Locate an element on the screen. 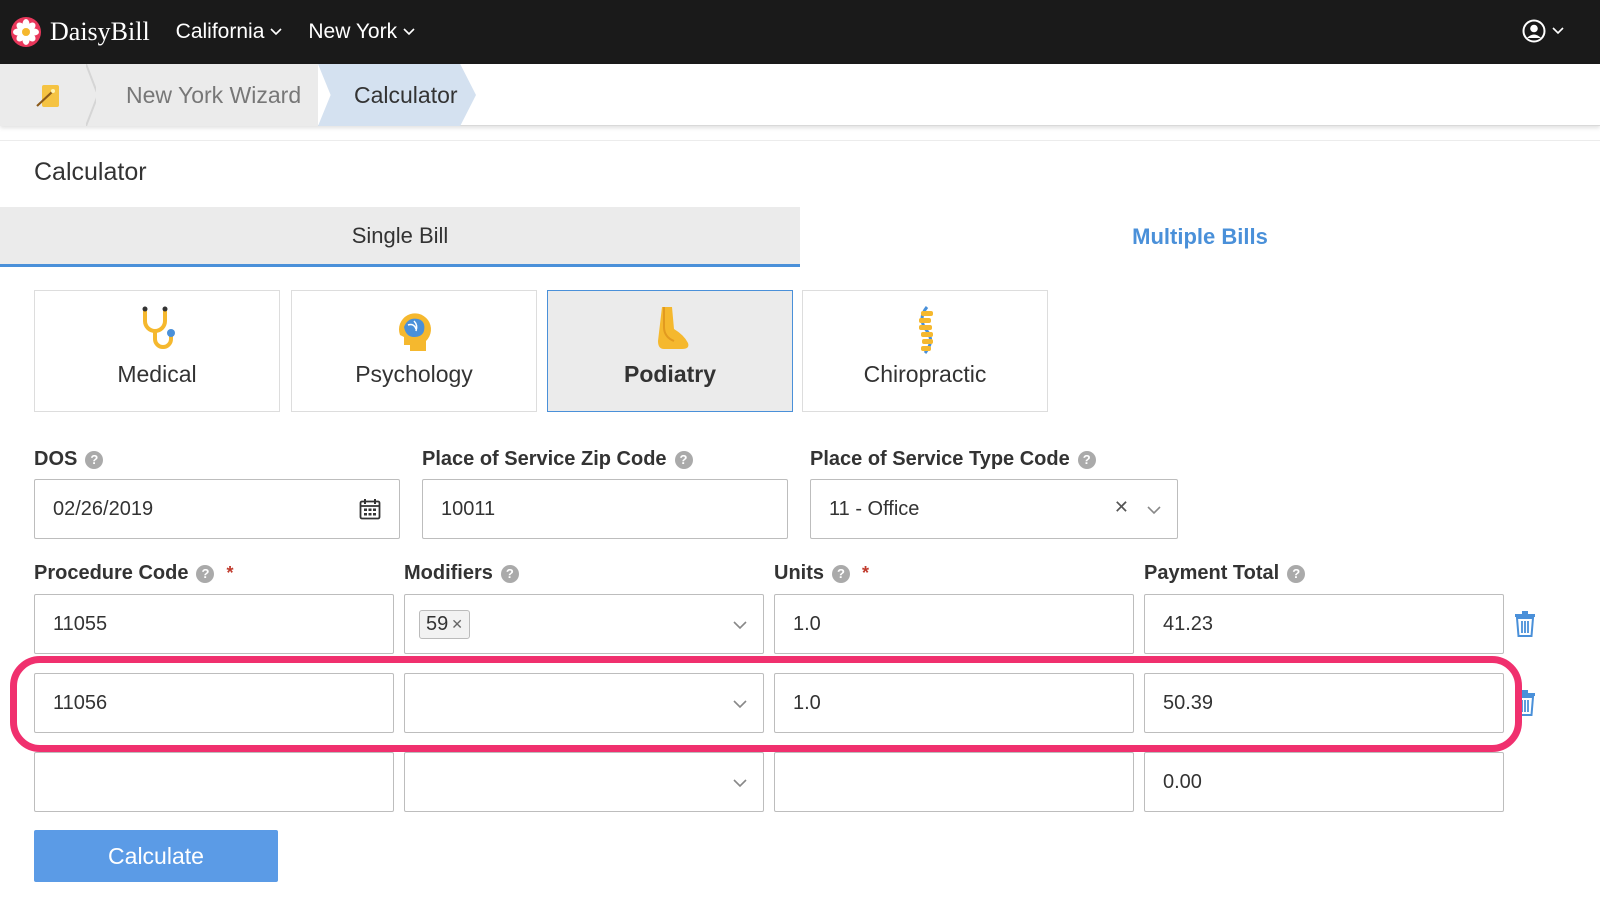  remove-tag-icon: ✕ is located at coordinates (457, 624).